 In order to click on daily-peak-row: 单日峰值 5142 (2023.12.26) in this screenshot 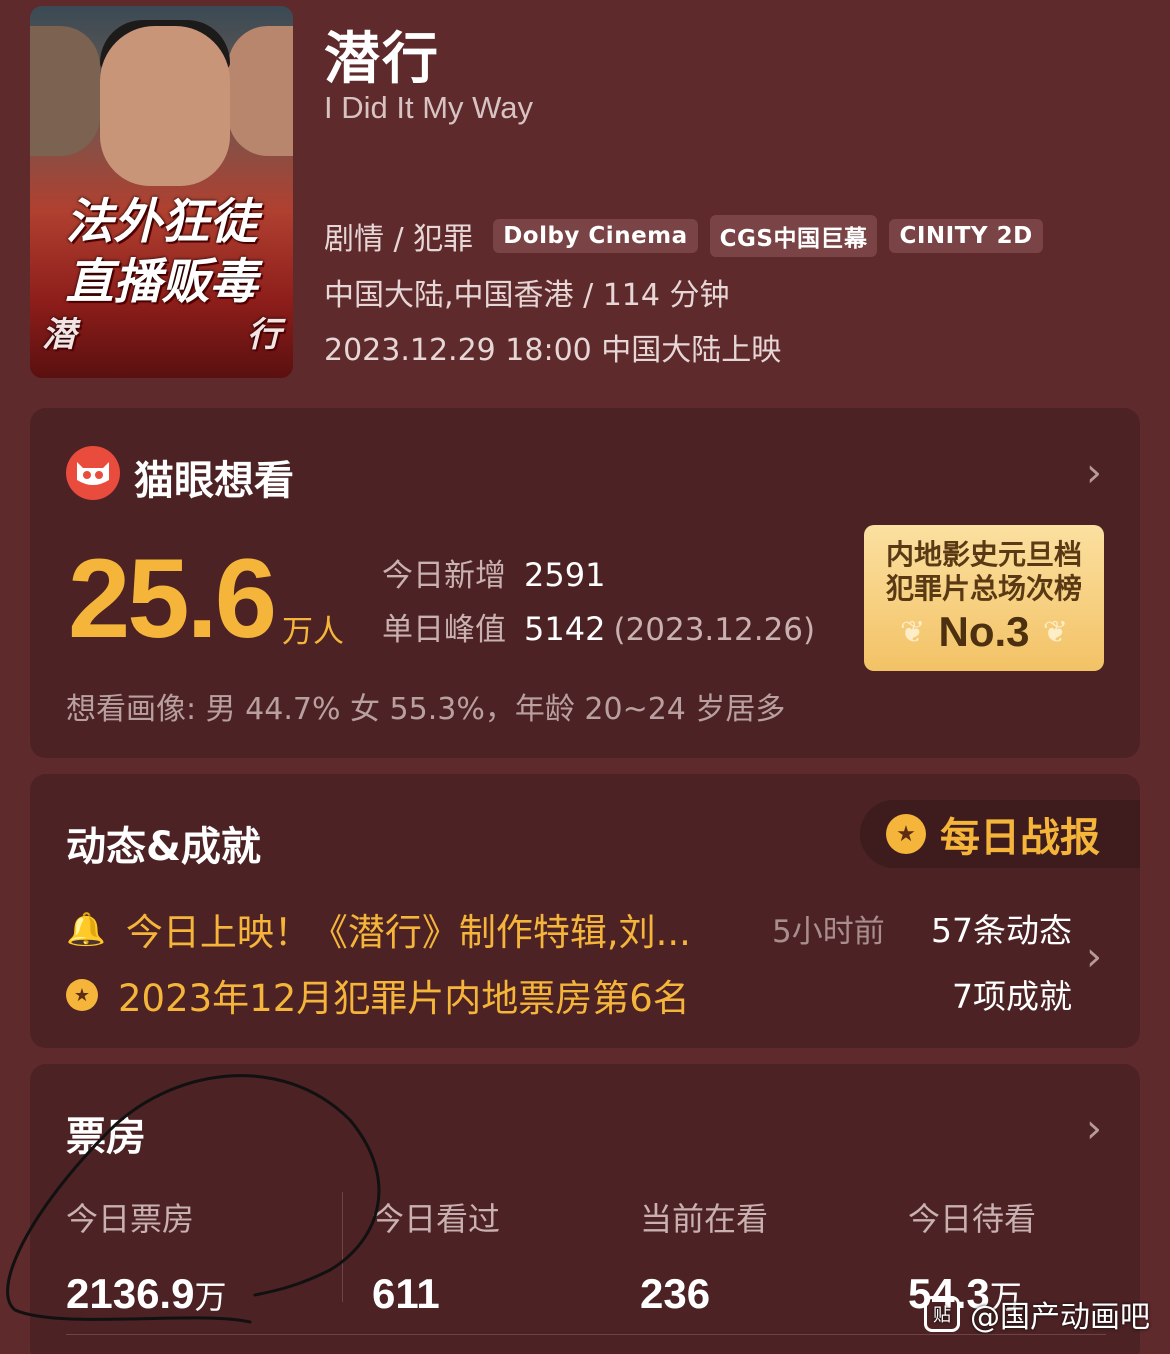, I will do `click(598, 626)`.